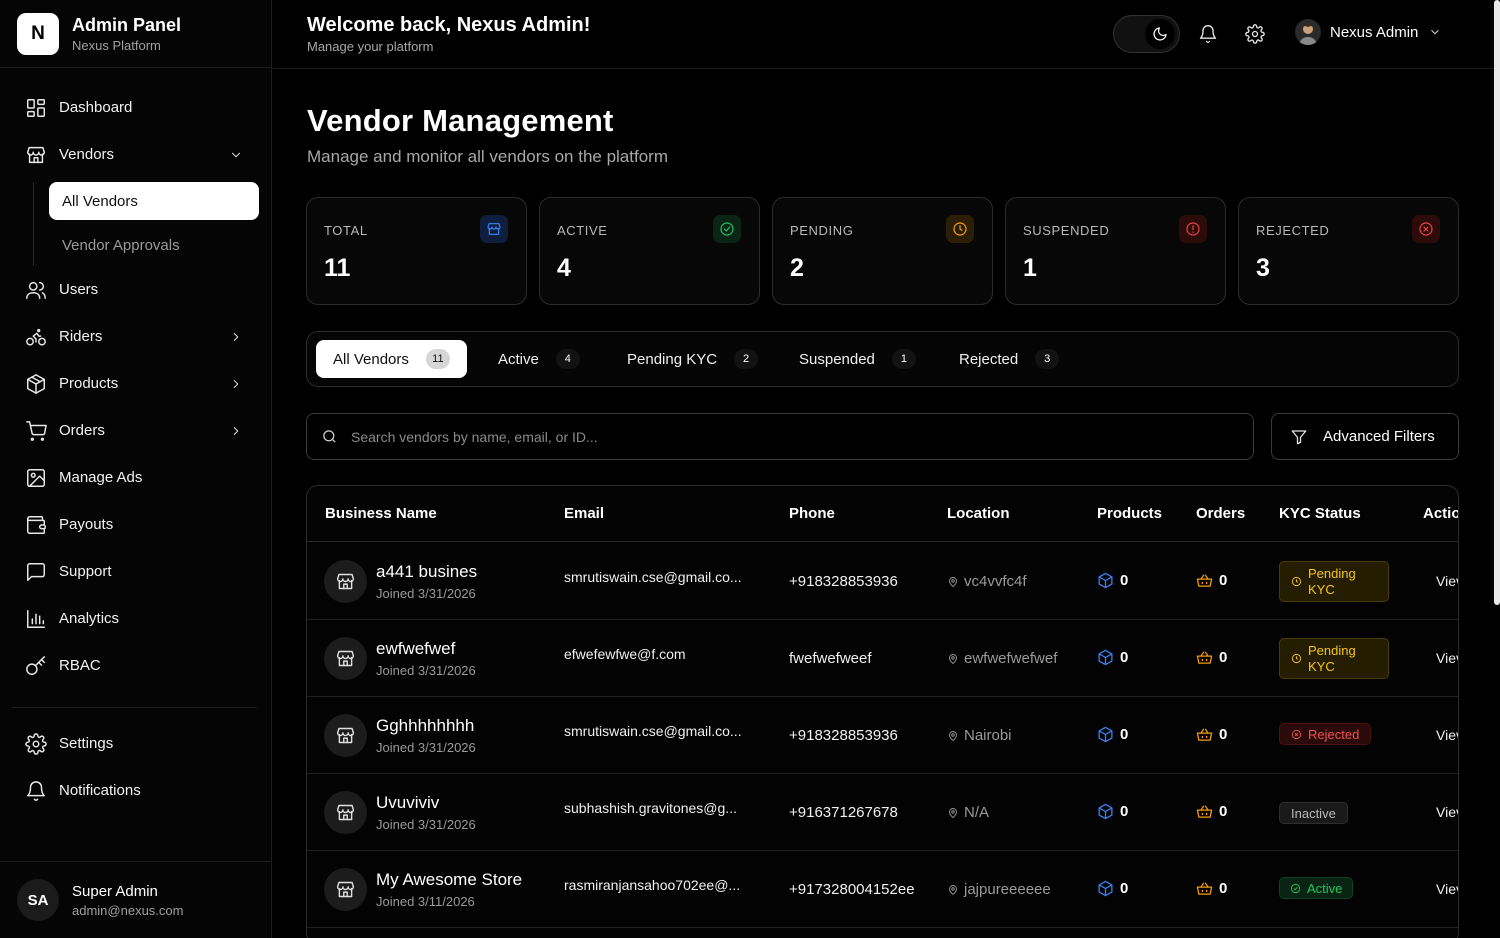 The height and width of the screenshot is (938, 1500). What do you see at coordinates (135, 665) in the screenshot?
I see `sidebar-item-rbac: RBAC` at bounding box center [135, 665].